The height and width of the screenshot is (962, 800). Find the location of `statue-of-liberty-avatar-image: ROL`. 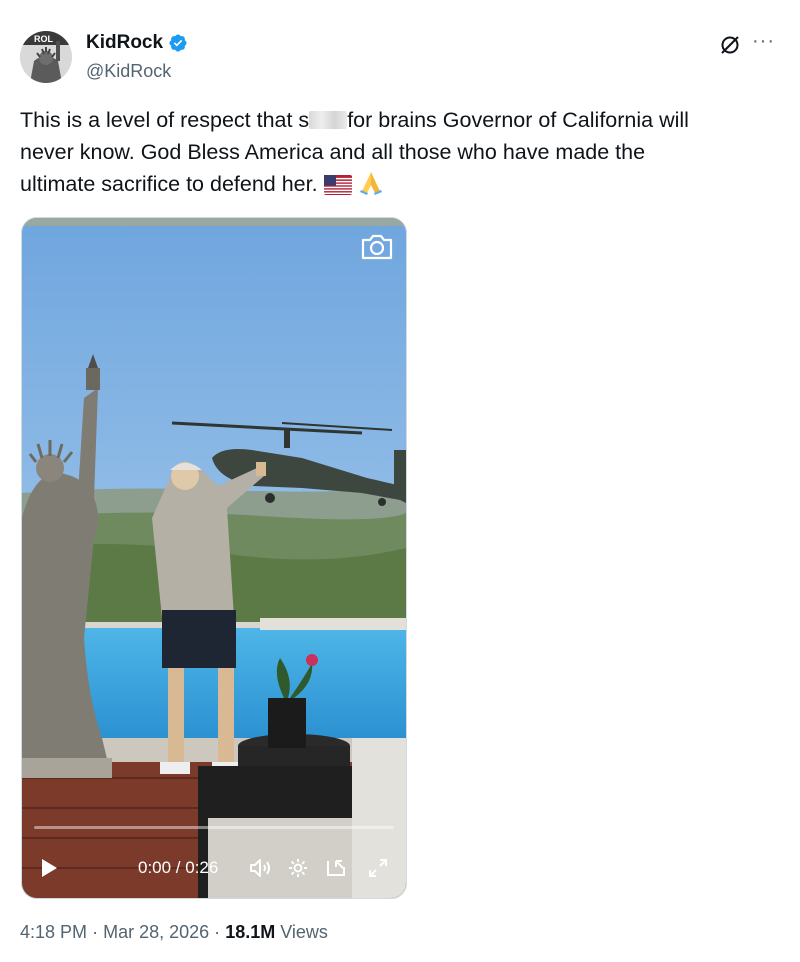

statue-of-liberty-avatar-image: ROL is located at coordinates (46, 57).